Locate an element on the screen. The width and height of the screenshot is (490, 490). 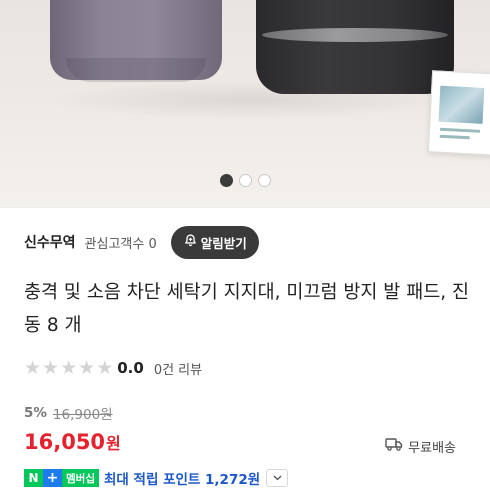
rating-row: ★ ★ ★ ★ ★ 0.0 0건 리뷰 is located at coordinates (113, 368).